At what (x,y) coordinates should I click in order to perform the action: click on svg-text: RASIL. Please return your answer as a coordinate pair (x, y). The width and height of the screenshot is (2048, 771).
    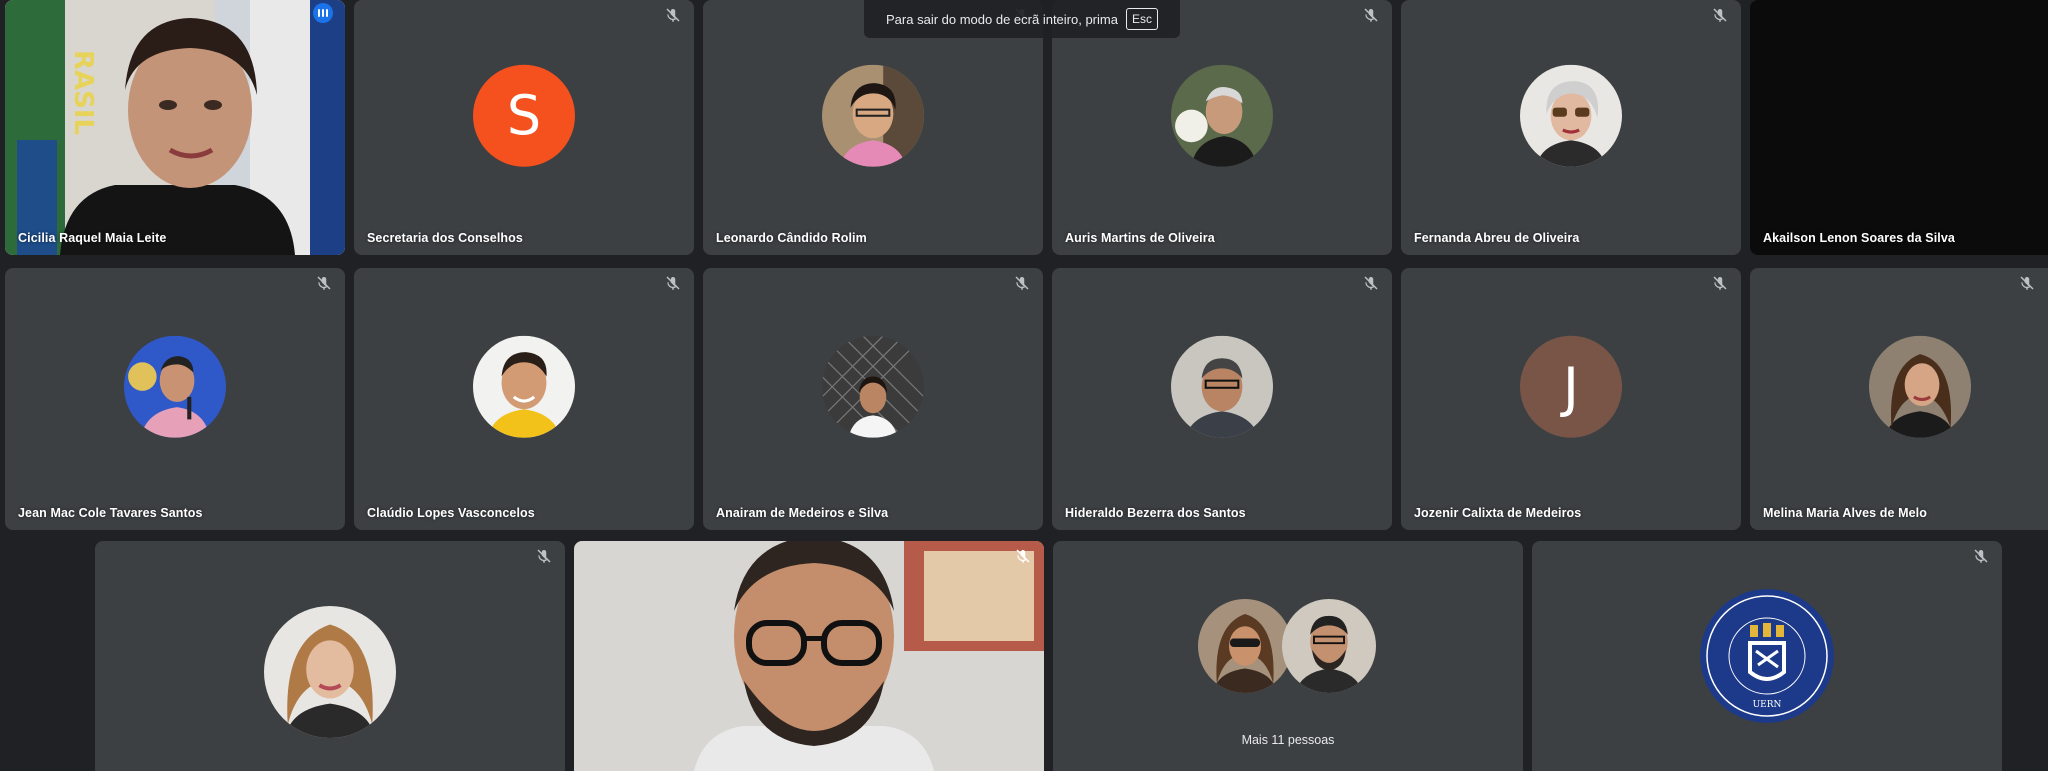
    Looking at the image, I should click on (83, 92).